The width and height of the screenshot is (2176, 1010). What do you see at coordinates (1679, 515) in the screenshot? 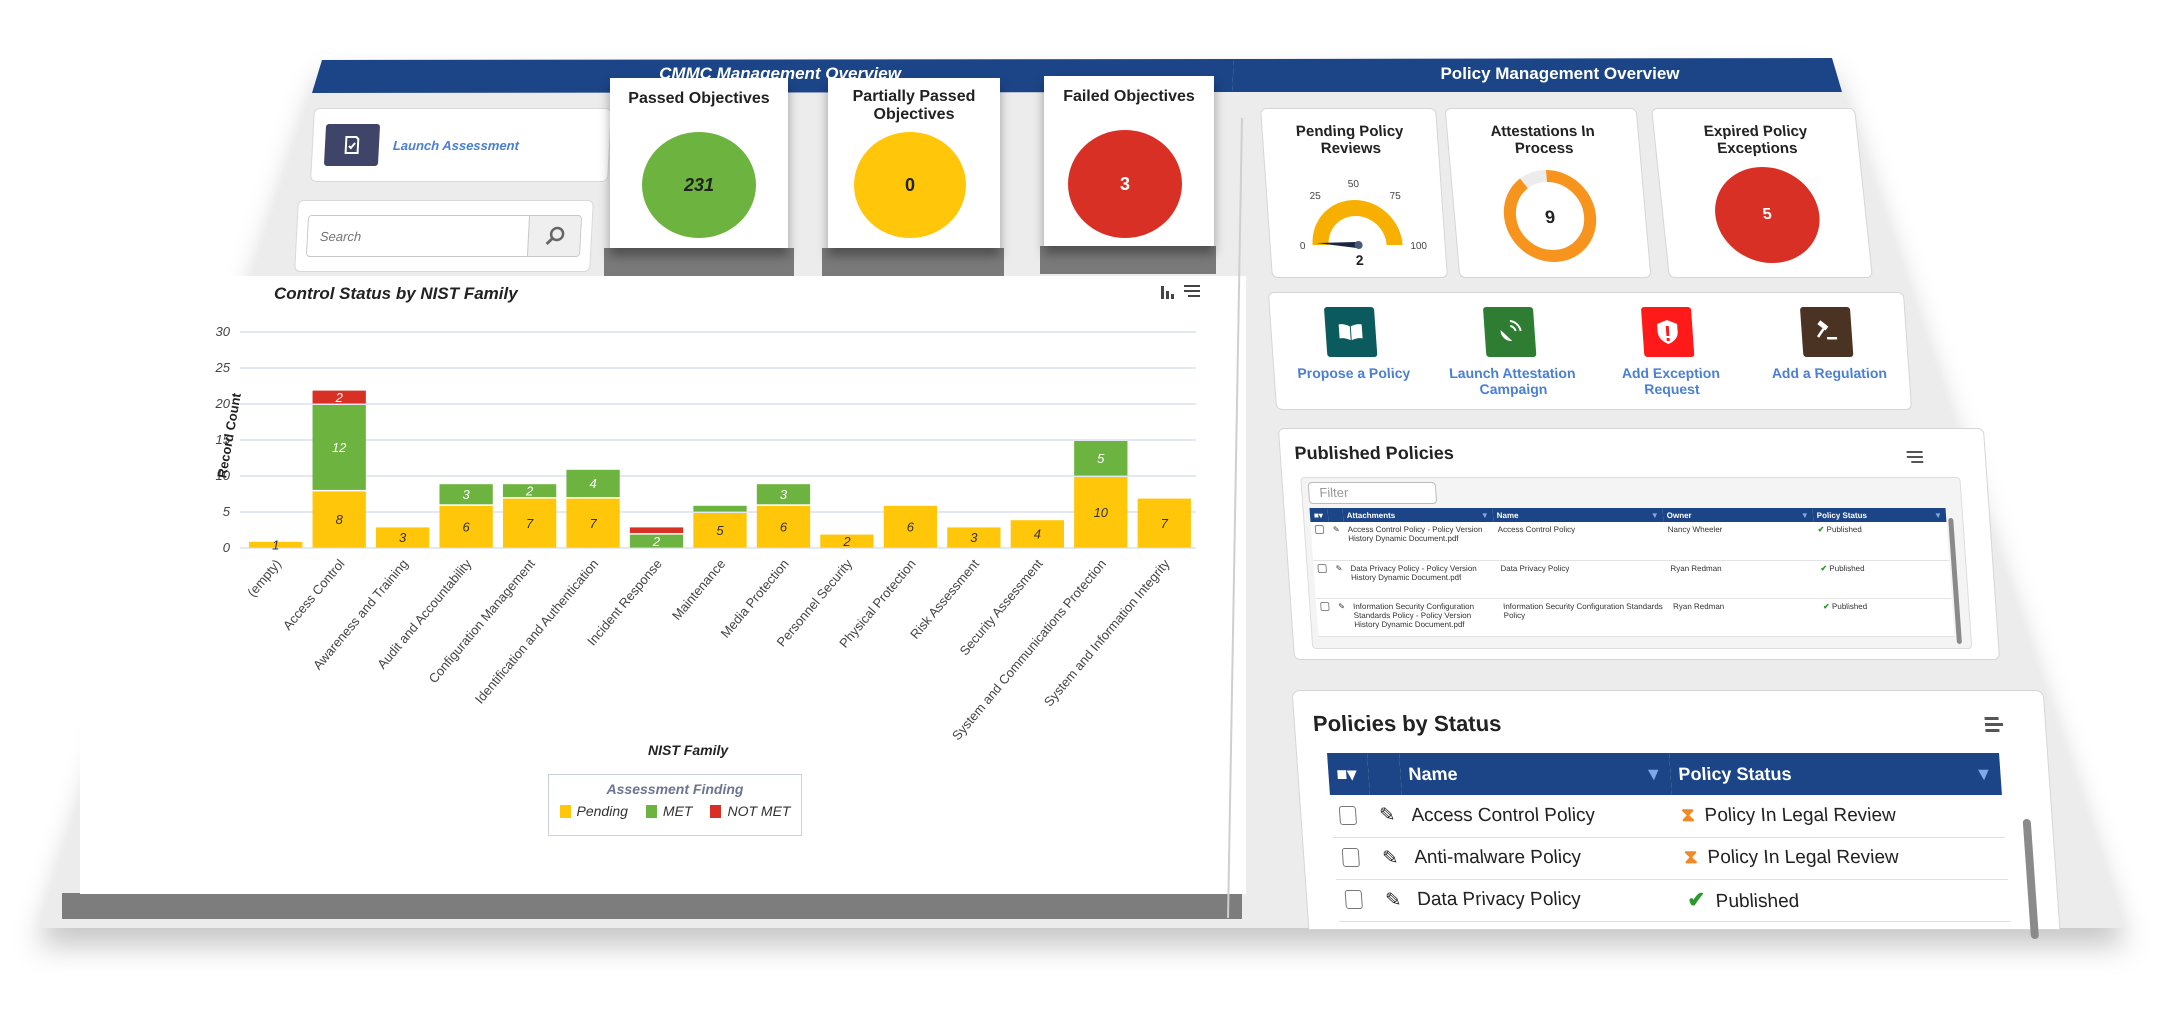
I see `column-header-label: Owner` at bounding box center [1679, 515].